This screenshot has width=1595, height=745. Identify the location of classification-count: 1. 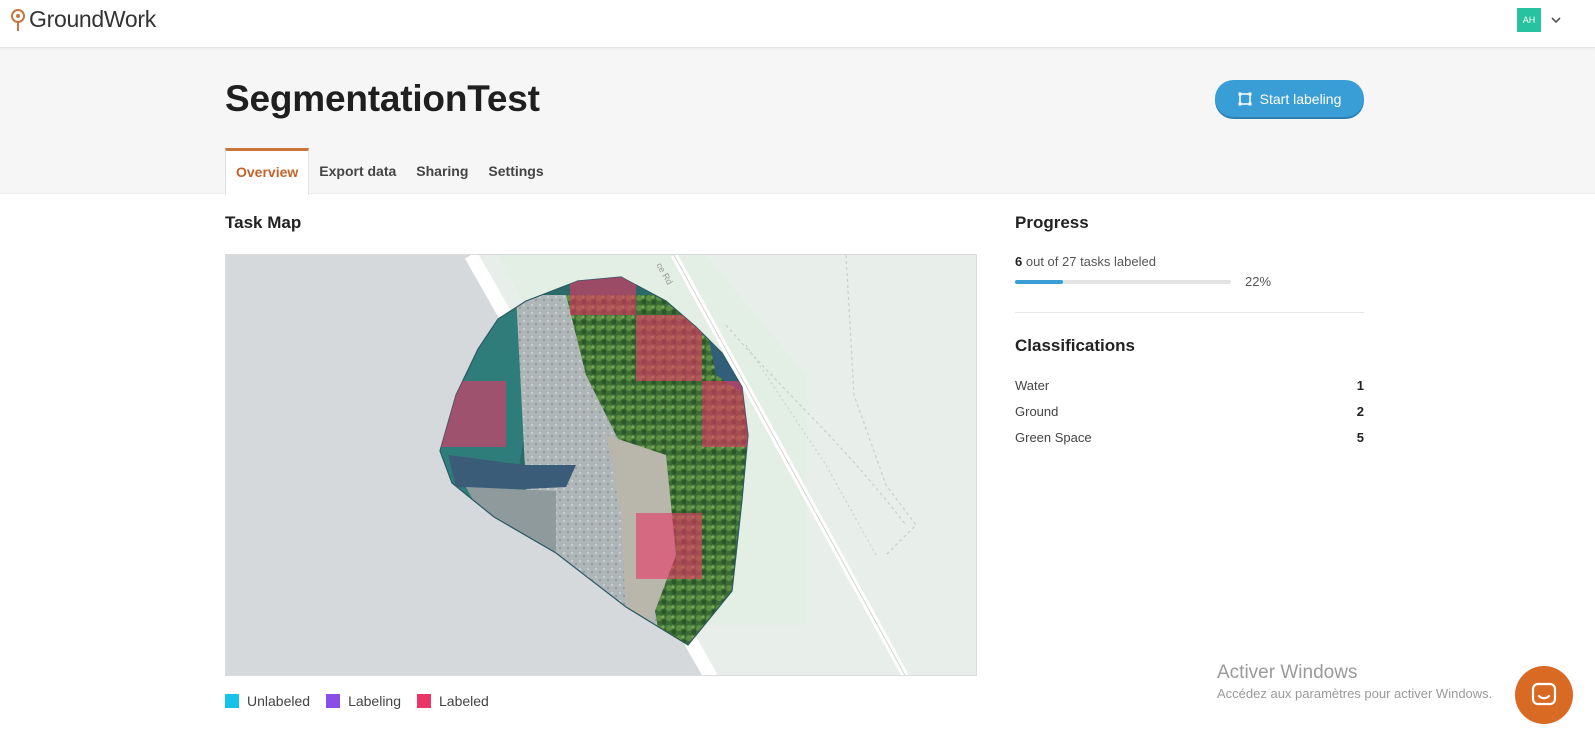
(1360, 385).